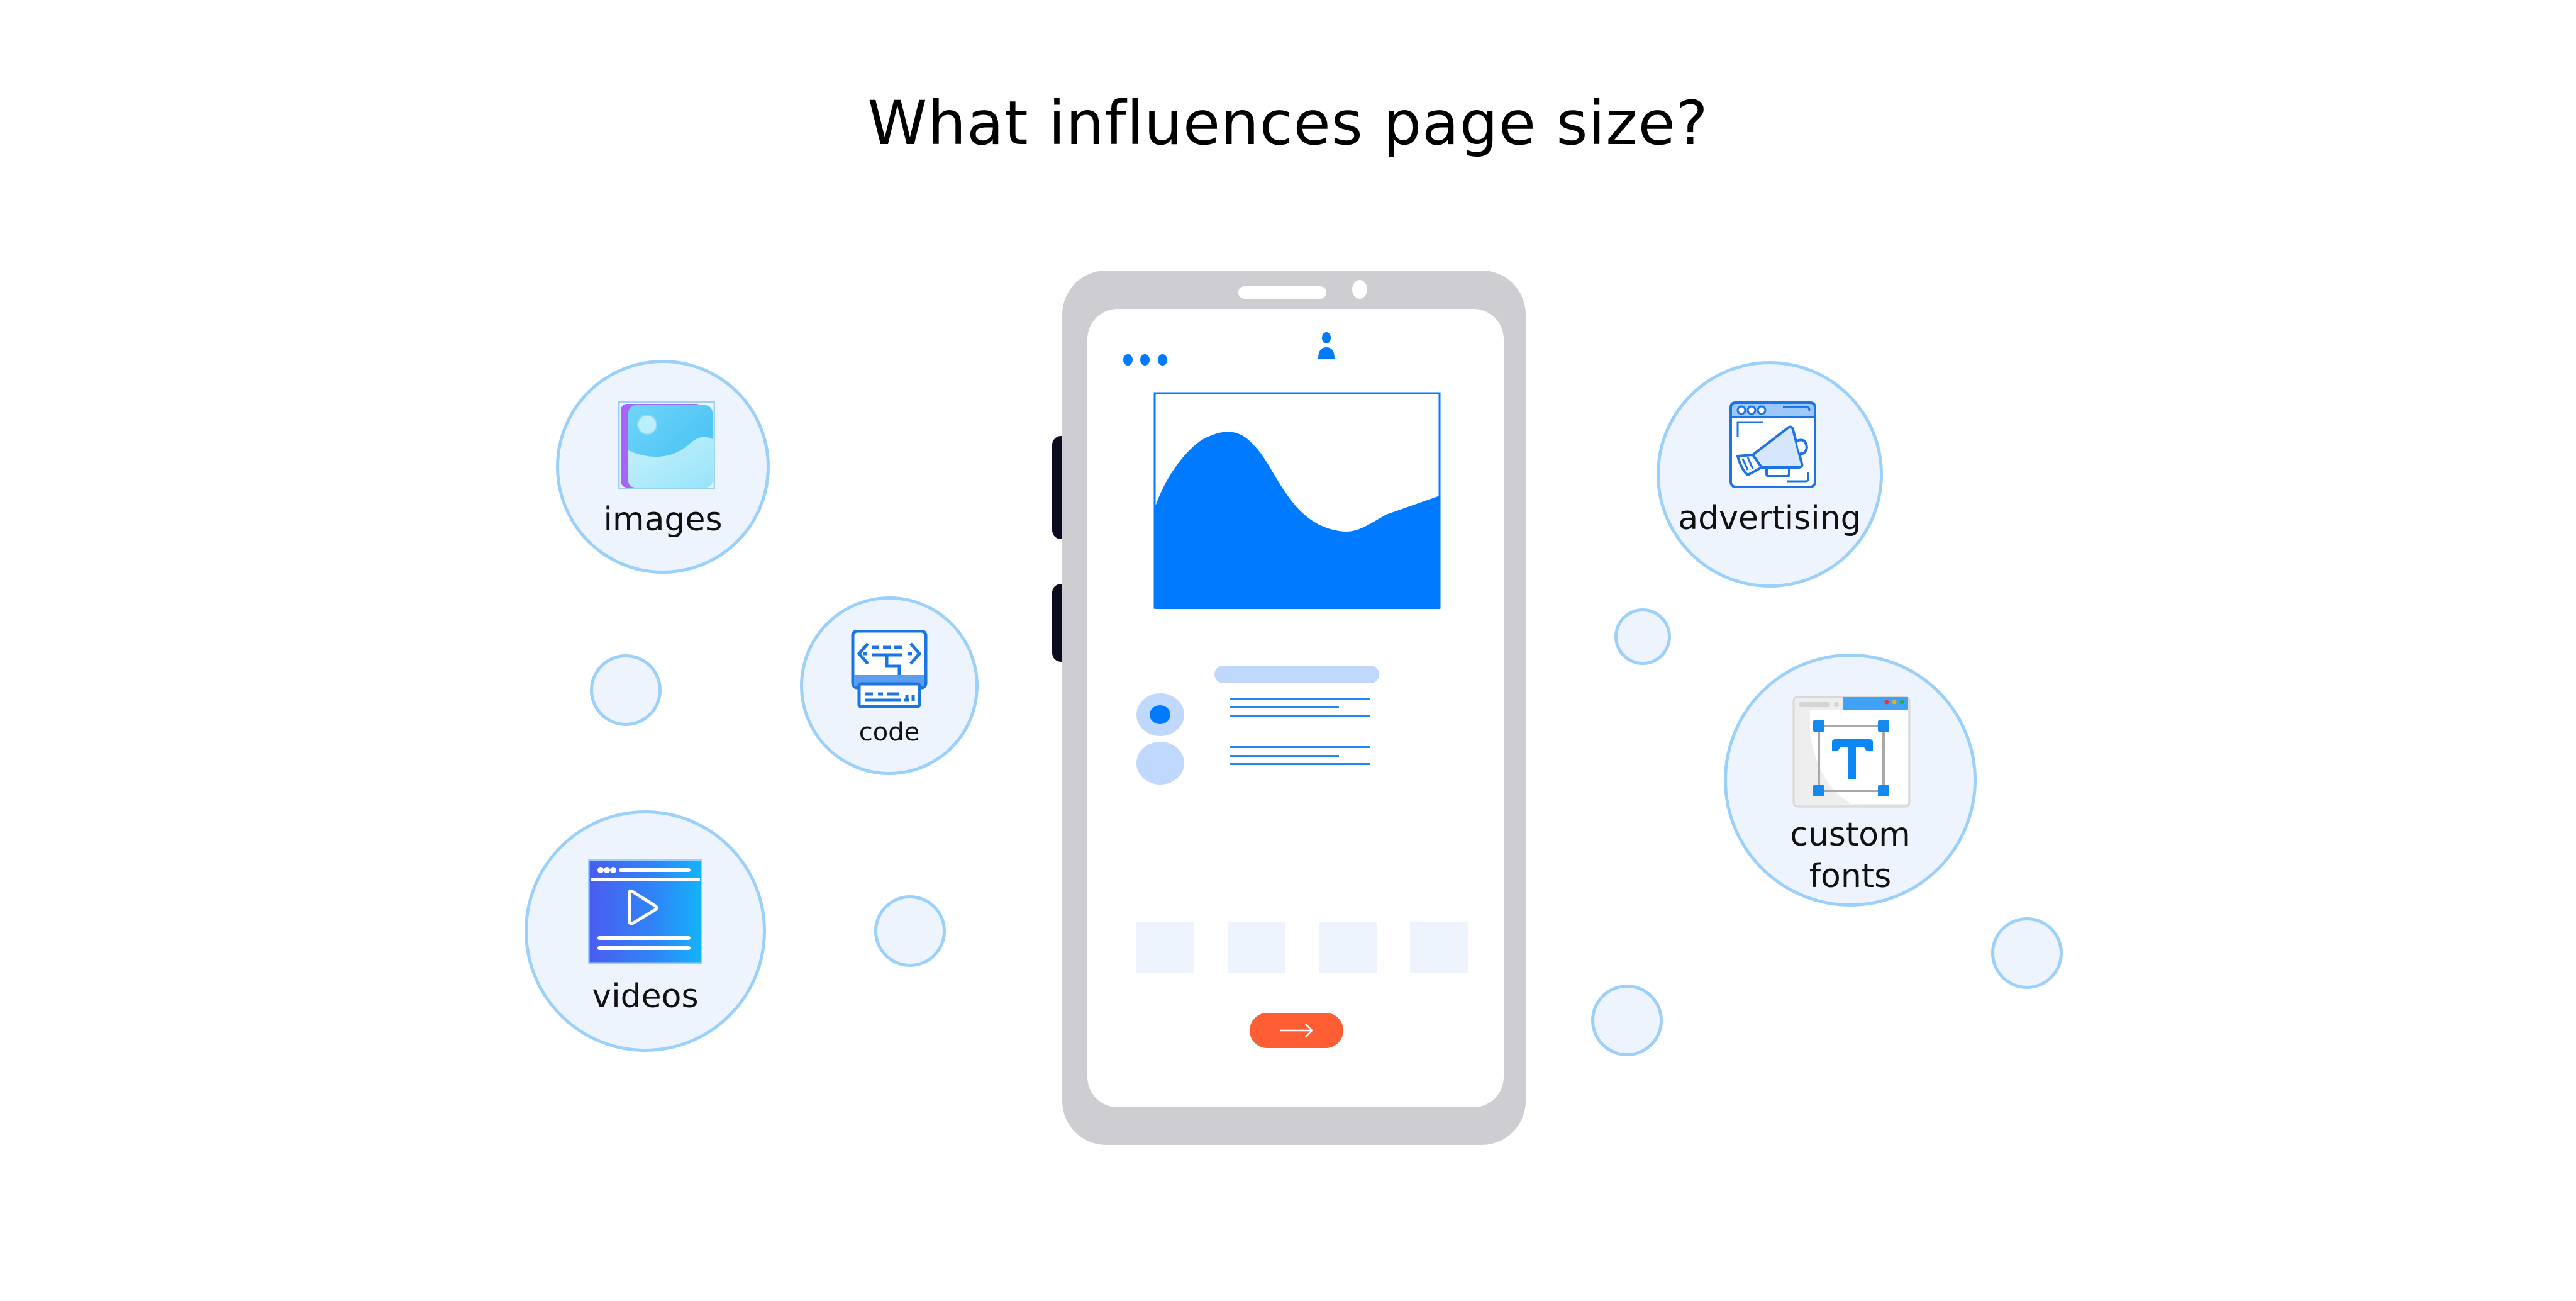 This screenshot has width=2576, height=1301. What do you see at coordinates (1770, 518) in the screenshot?
I see `factor-label: advertising` at bounding box center [1770, 518].